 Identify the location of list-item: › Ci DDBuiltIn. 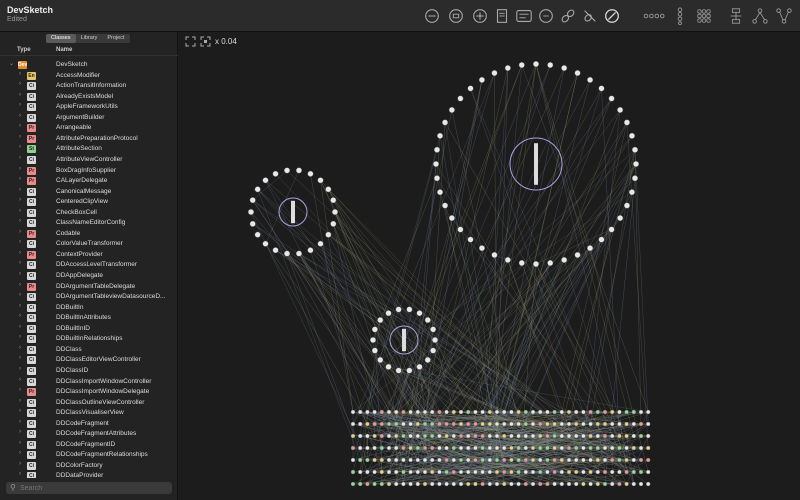
(89, 308).